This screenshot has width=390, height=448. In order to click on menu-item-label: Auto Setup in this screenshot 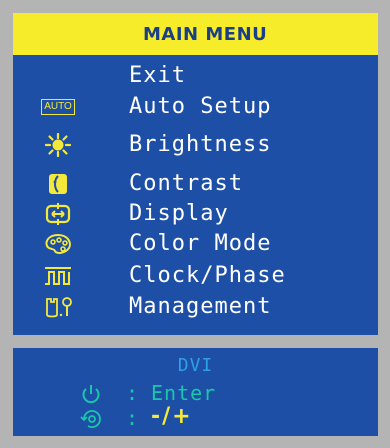, I will do `click(200, 106)`.